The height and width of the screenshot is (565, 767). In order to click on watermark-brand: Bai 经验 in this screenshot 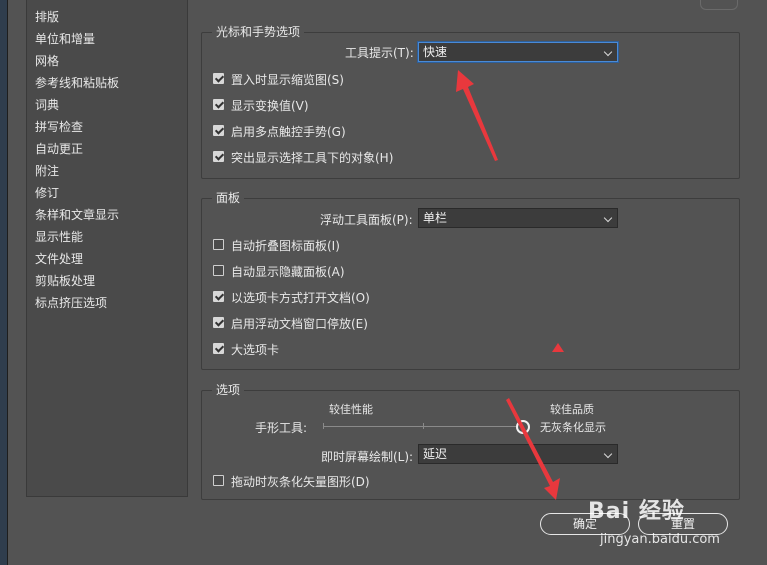, I will do `click(636, 511)`.